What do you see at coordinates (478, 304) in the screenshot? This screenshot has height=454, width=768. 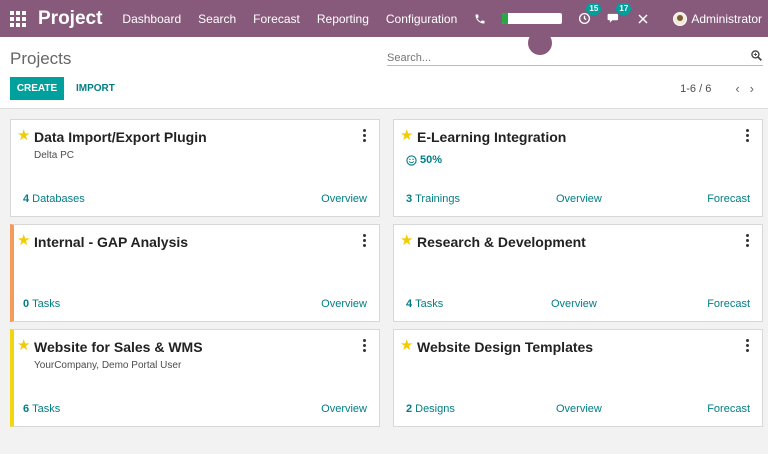 I see `stat-link: 4 Tasks` at bounding box center [478, 304].